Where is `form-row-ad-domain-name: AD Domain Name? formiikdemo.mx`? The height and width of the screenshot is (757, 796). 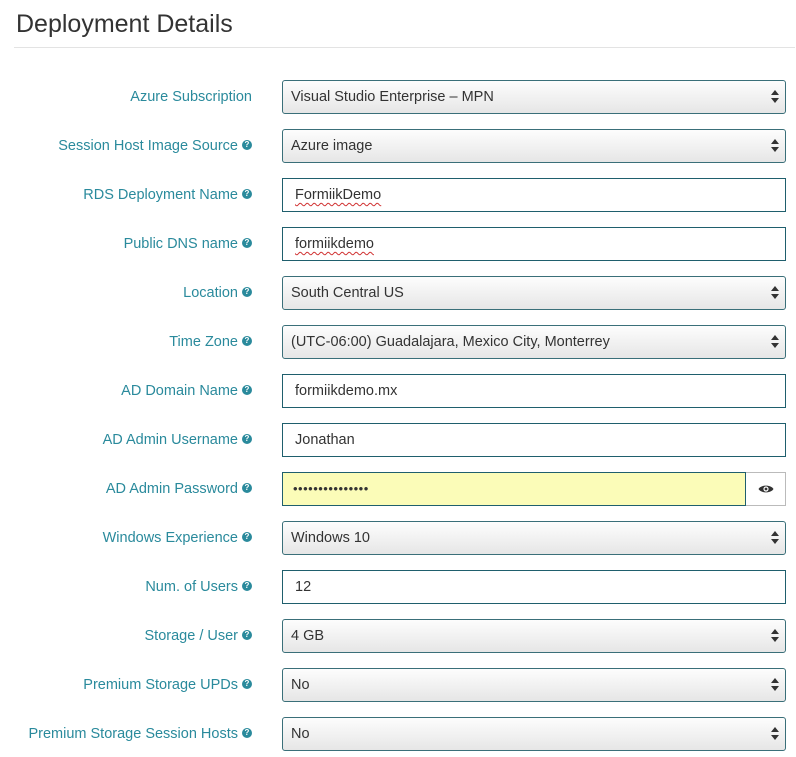 form-row-ad-domain-name: AD Domain Name? formiikdemo.mx is located at coordinates (398, 391).